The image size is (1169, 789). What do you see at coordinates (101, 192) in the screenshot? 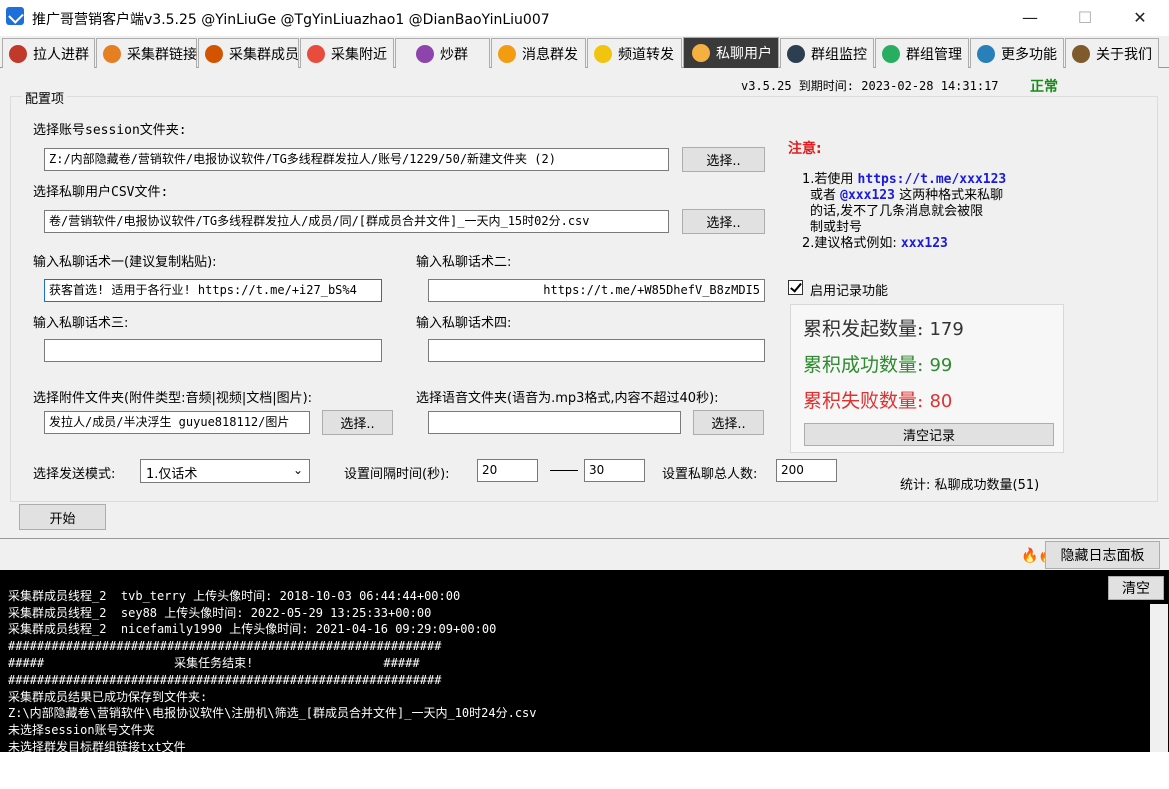
I see `csv-file-label: 选择私聊用户CSV文件:` at bounding box center [101, 192].